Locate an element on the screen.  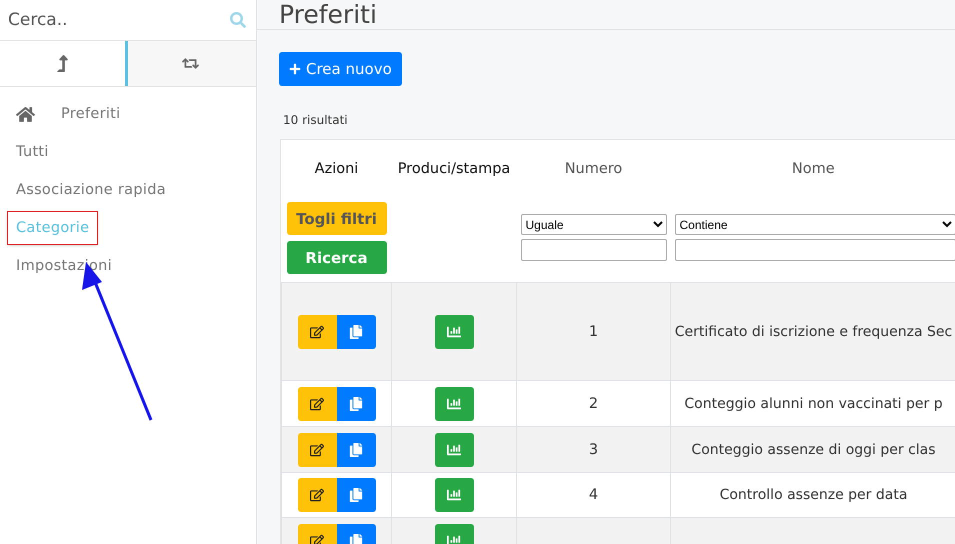
column-header: Azioni is located at coordinates (336, 169).